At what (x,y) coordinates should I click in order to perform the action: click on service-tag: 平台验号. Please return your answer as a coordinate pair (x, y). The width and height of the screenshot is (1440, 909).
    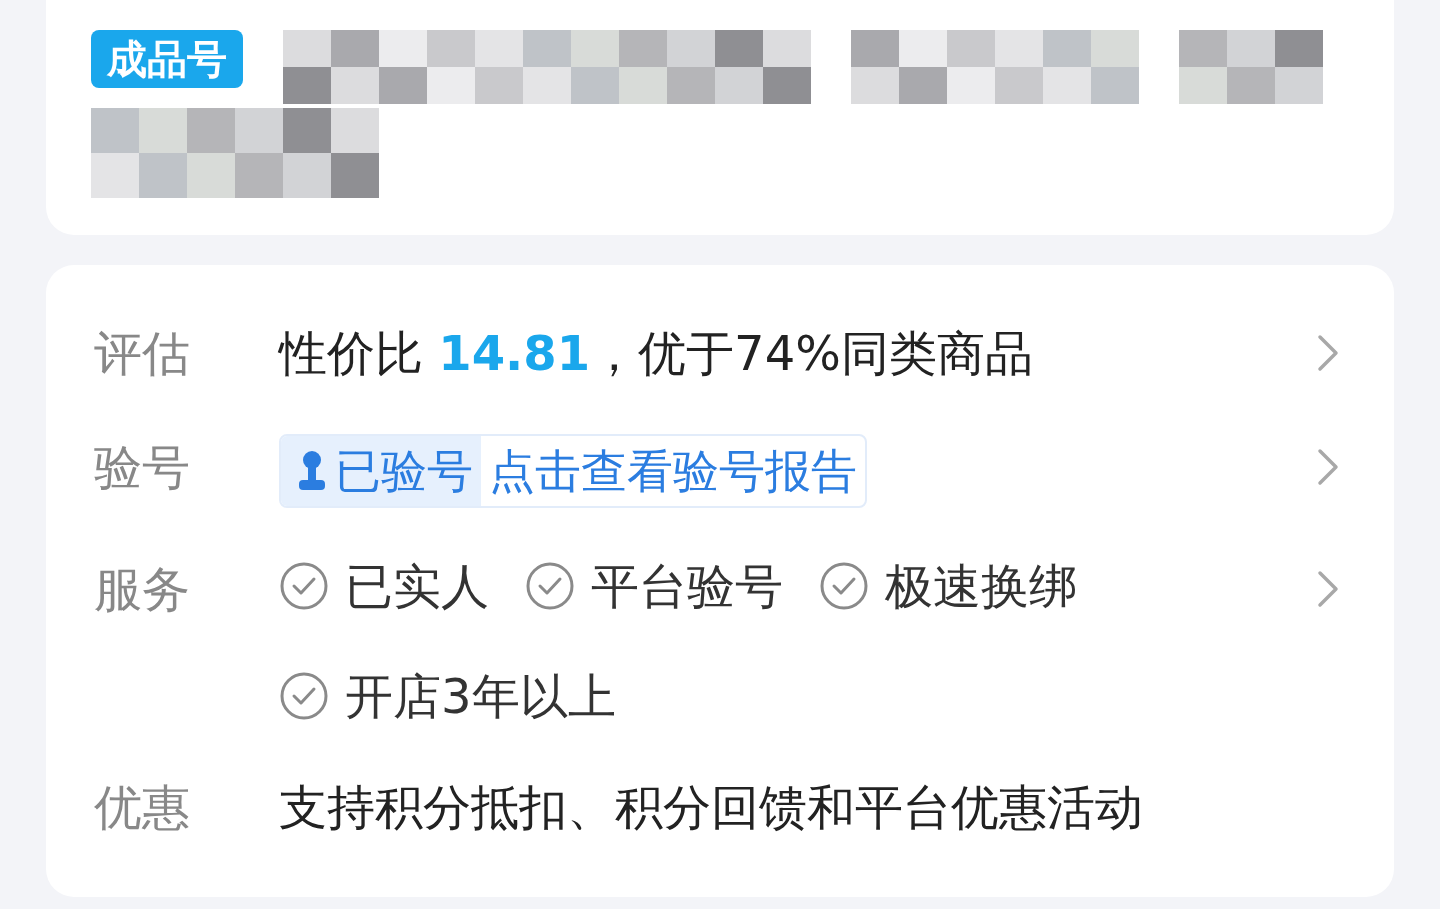
    Looking at the image, I should click on (687, 586).